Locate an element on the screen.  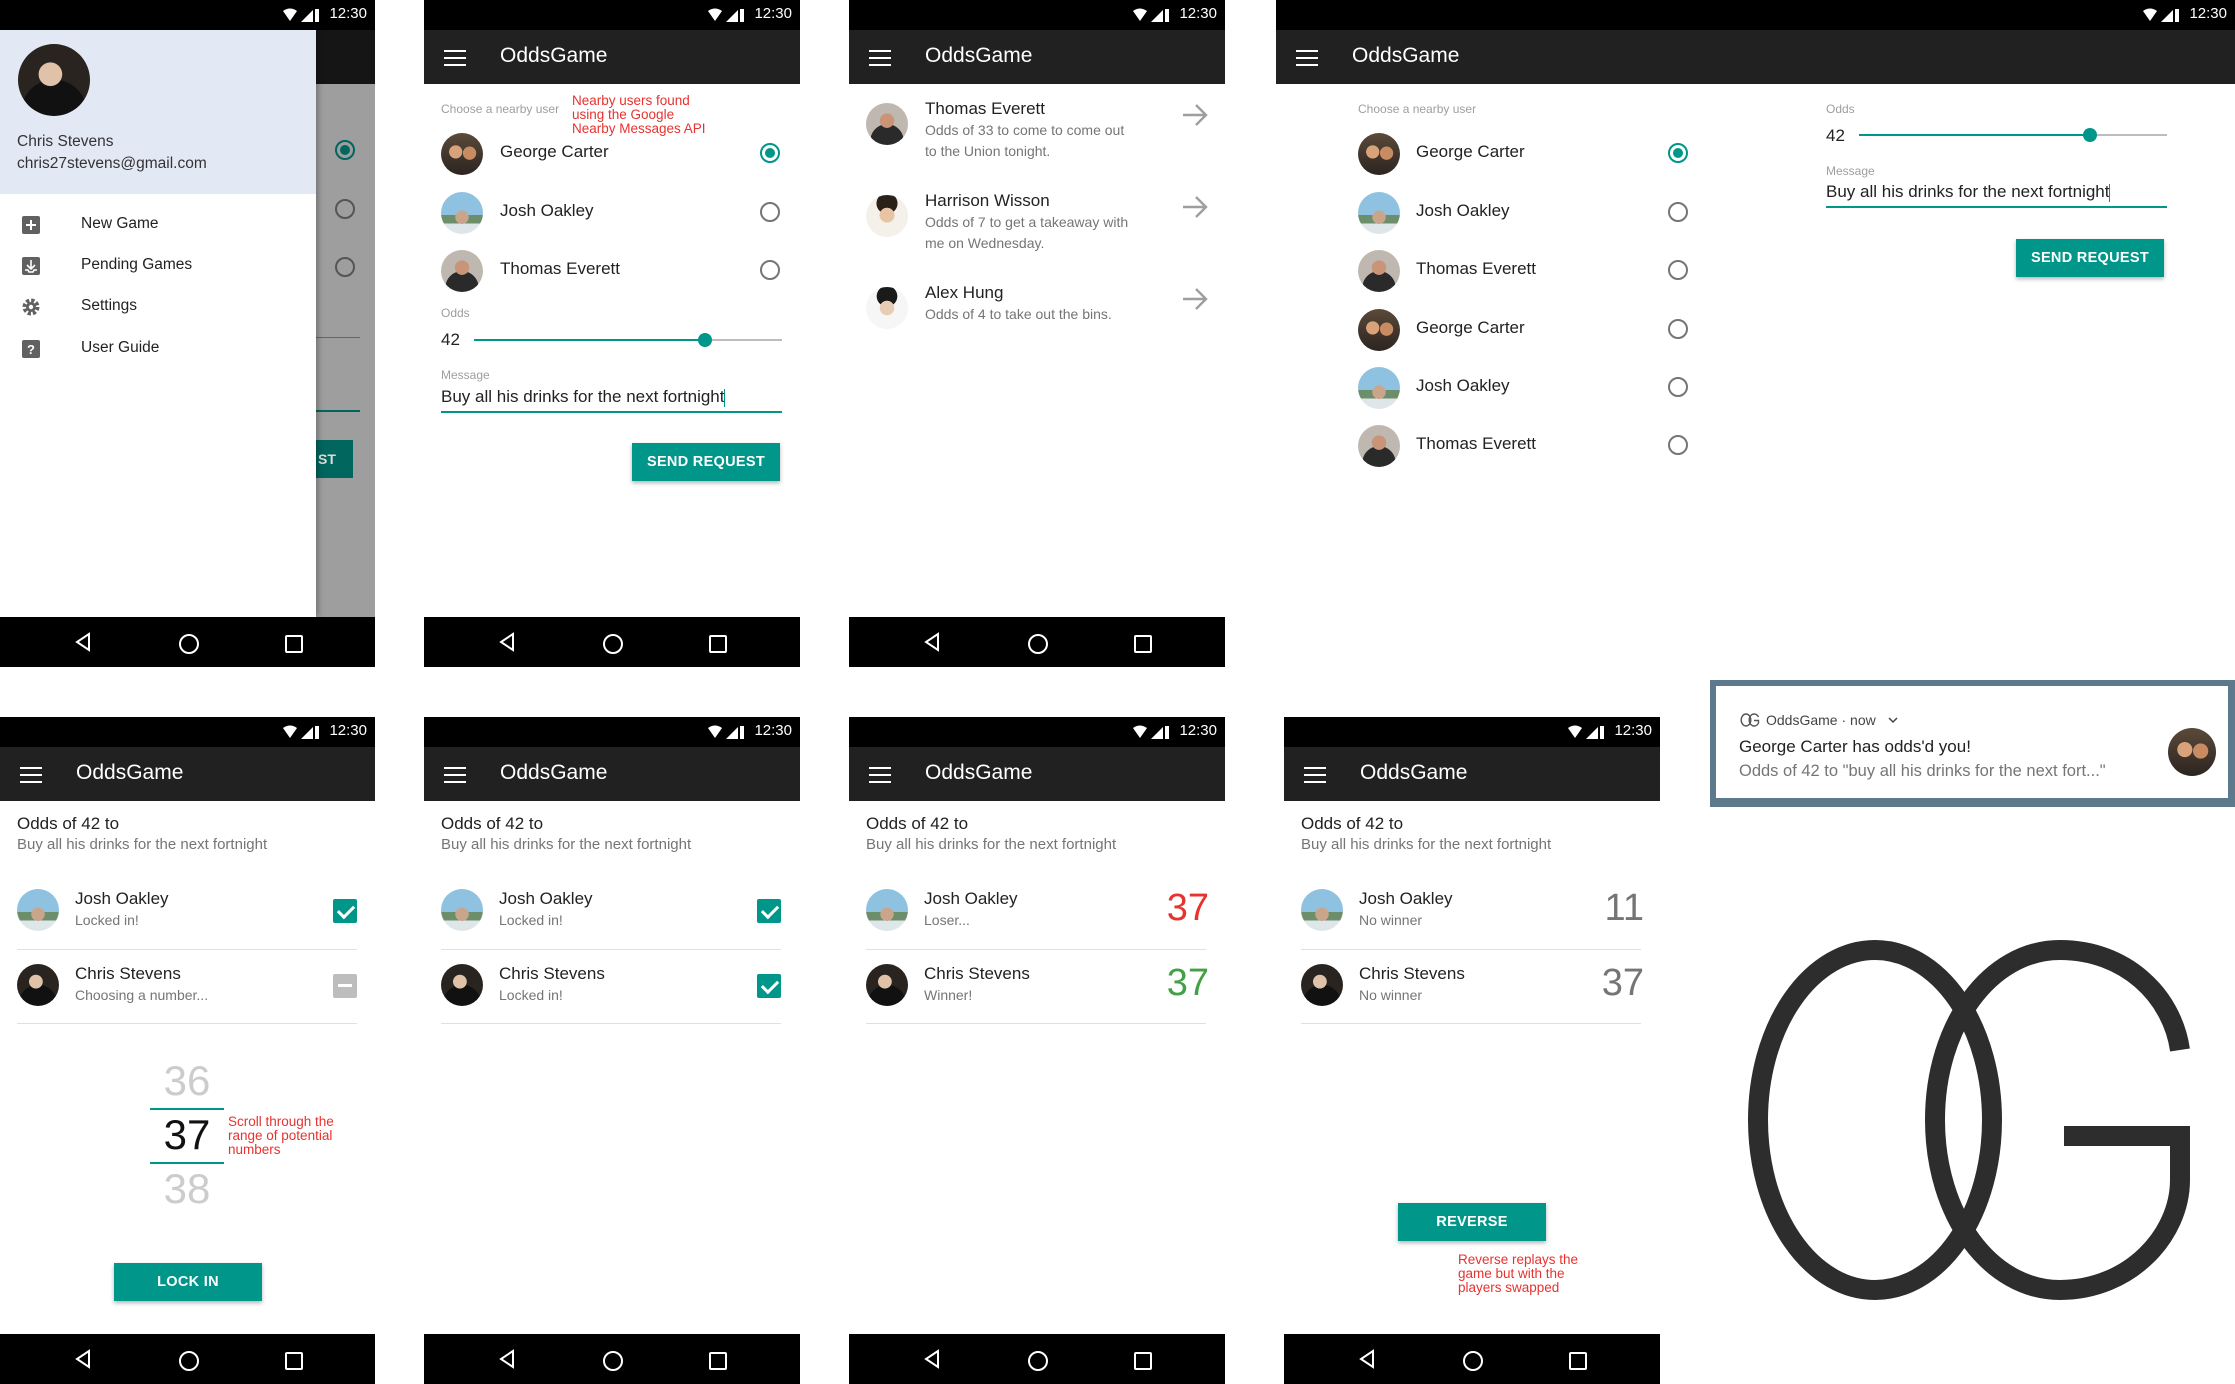
player-name: Josh Oakley is located at coordinates (1406, 898).